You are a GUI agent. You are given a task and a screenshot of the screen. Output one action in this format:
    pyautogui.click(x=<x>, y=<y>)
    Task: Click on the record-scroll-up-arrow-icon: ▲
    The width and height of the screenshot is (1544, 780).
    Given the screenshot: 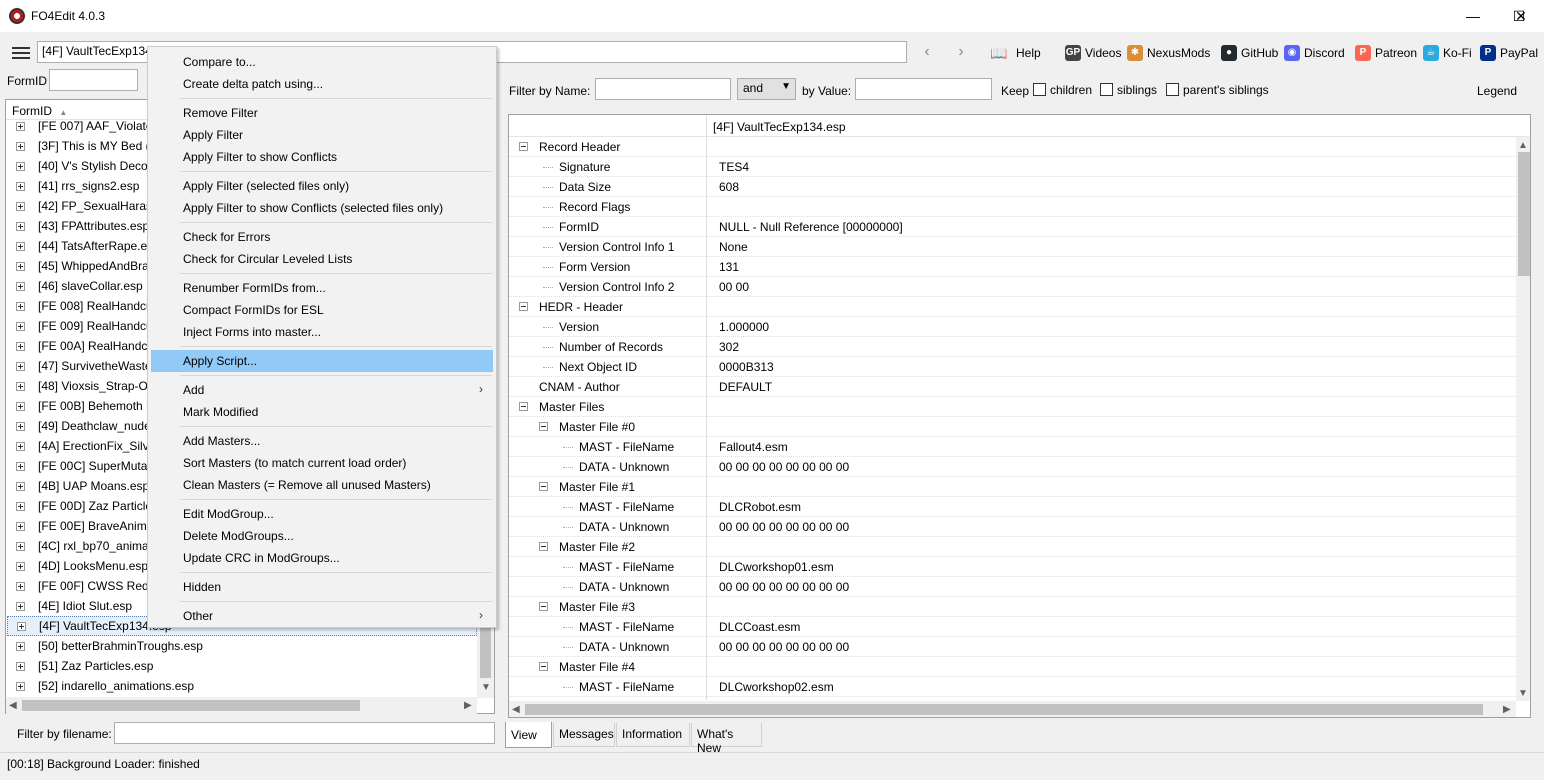 What is the action you would take?
    pyautogui.click(x=1523, y=145)
    